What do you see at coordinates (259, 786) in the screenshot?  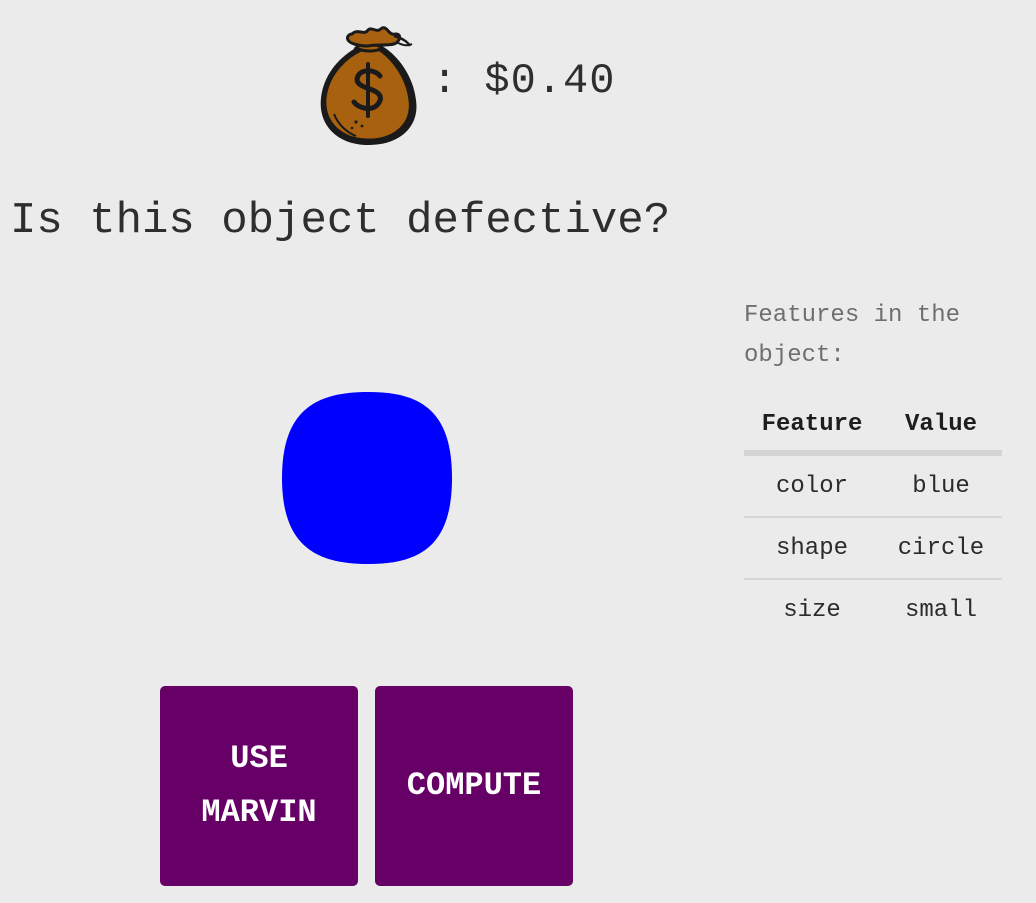 I see `use-marvin-button: USE MARVIN` at bounding box center [259, 786].